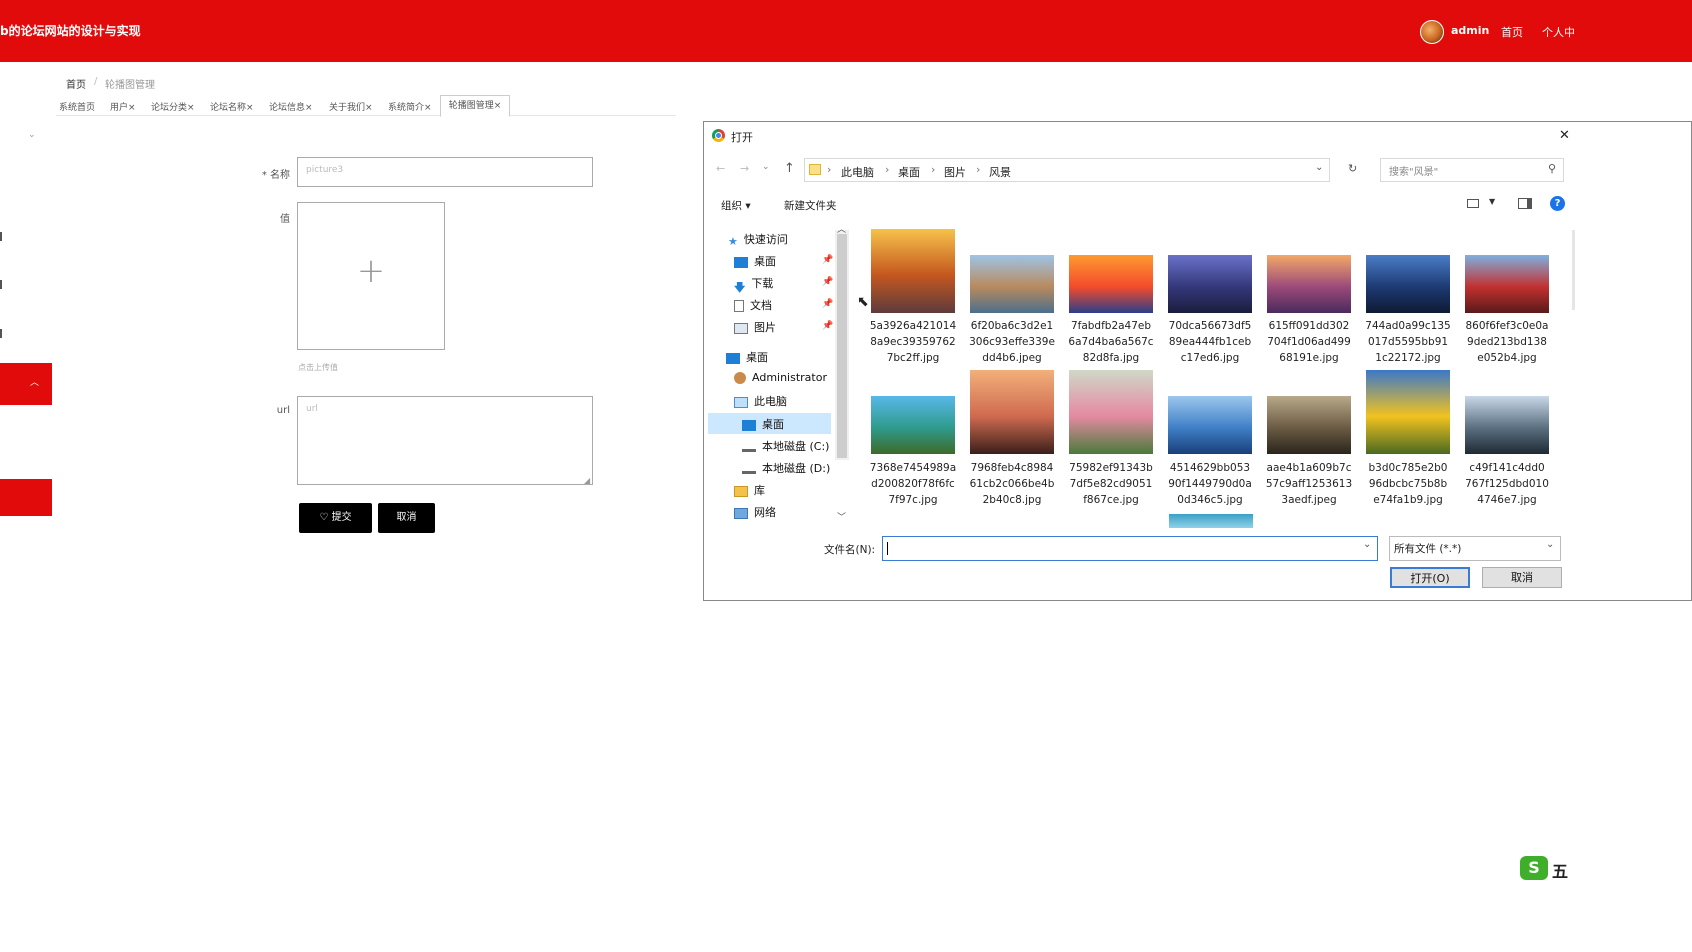  Describe the element at coordinates (786, 468) in the screenshot. I see `nav-drive-d: 本地磁盘 (D:)` at that location.